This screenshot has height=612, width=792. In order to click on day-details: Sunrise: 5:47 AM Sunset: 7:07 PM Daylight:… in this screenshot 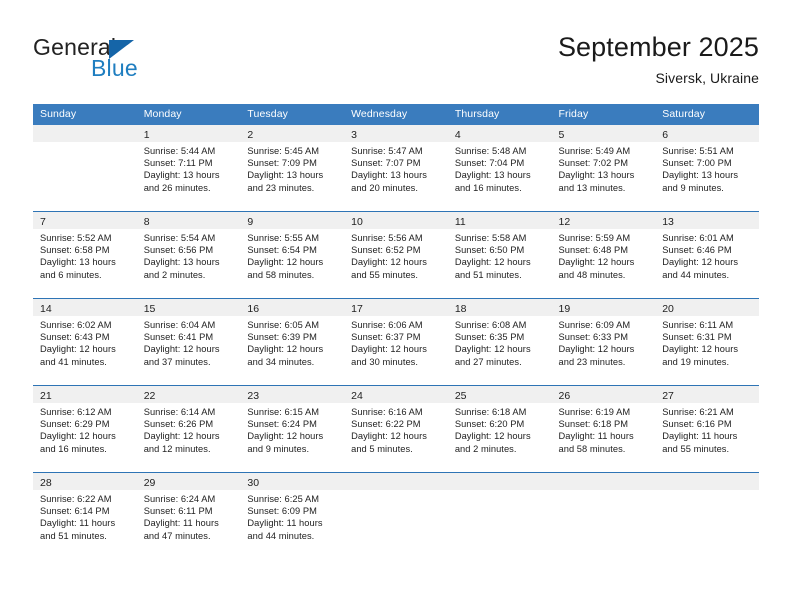, I will do `click(396, 168)`.